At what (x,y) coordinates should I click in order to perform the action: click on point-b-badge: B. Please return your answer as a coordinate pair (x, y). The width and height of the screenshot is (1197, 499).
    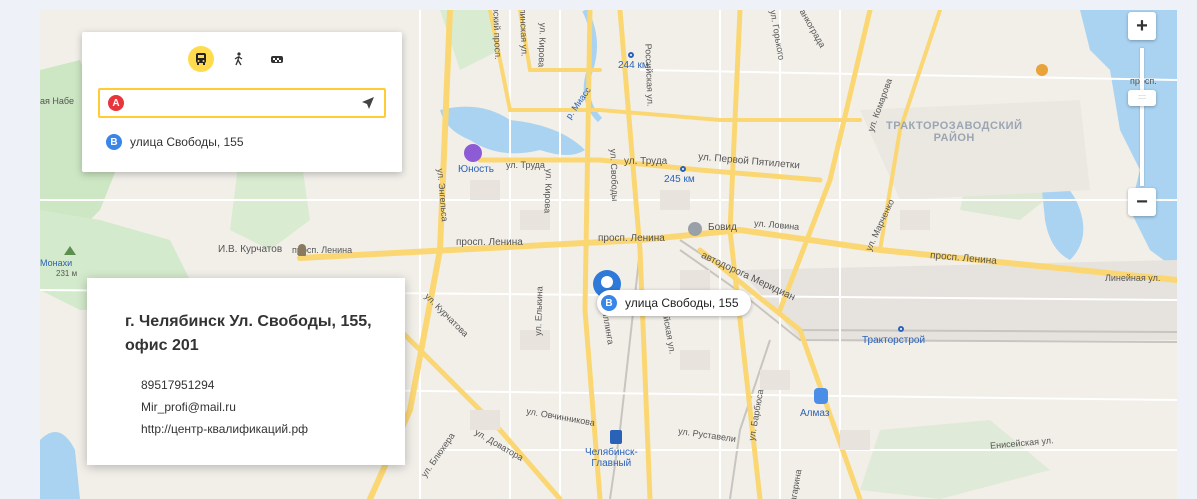
    Looking at the image, I should click on (114, 142).